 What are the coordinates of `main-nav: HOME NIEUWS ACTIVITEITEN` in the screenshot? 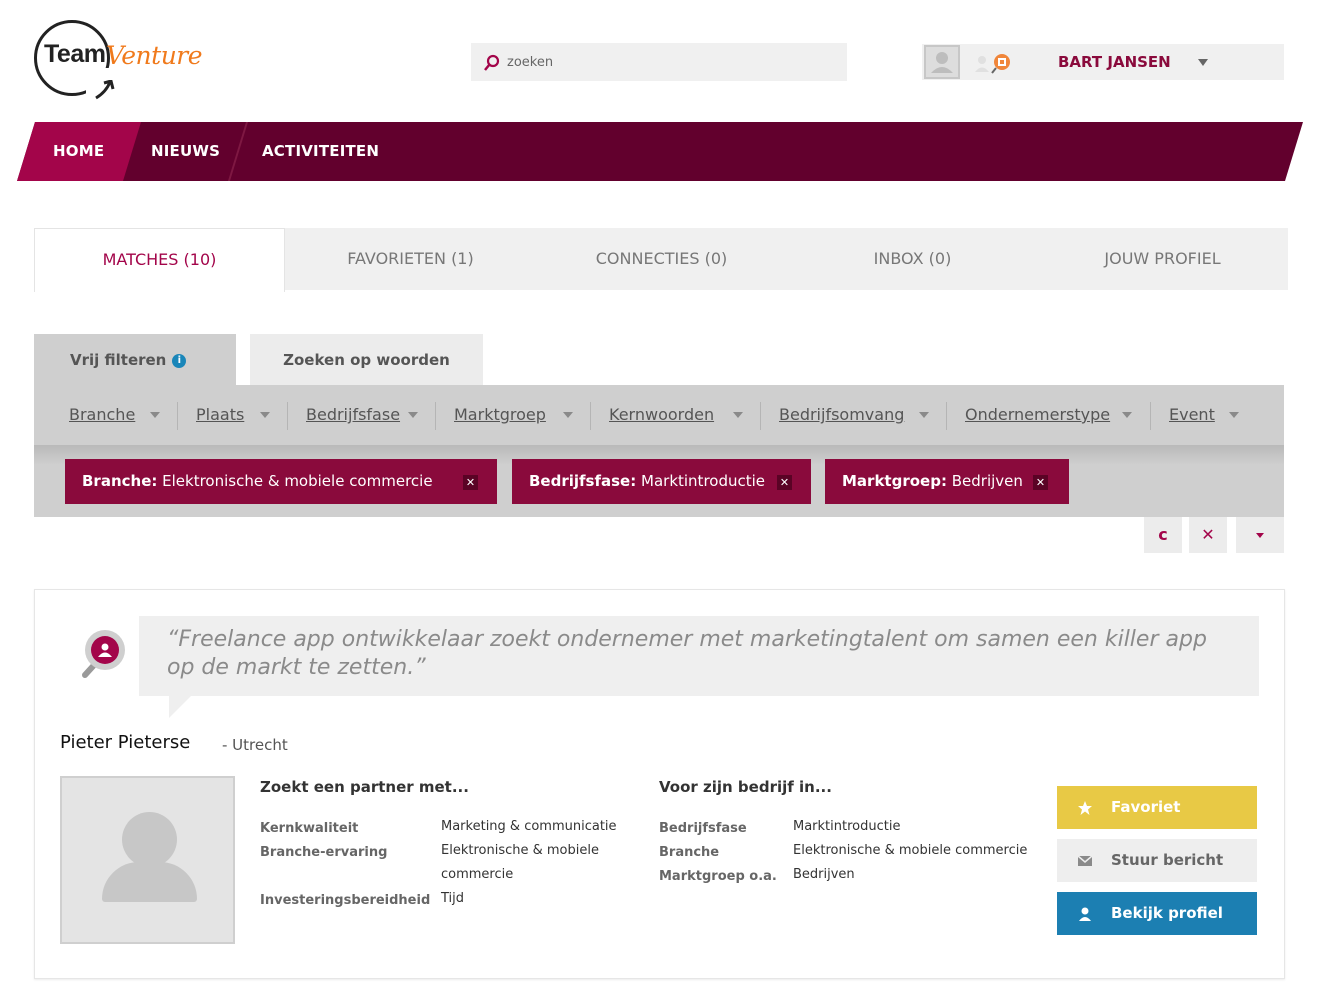 It's located at (660, 151).